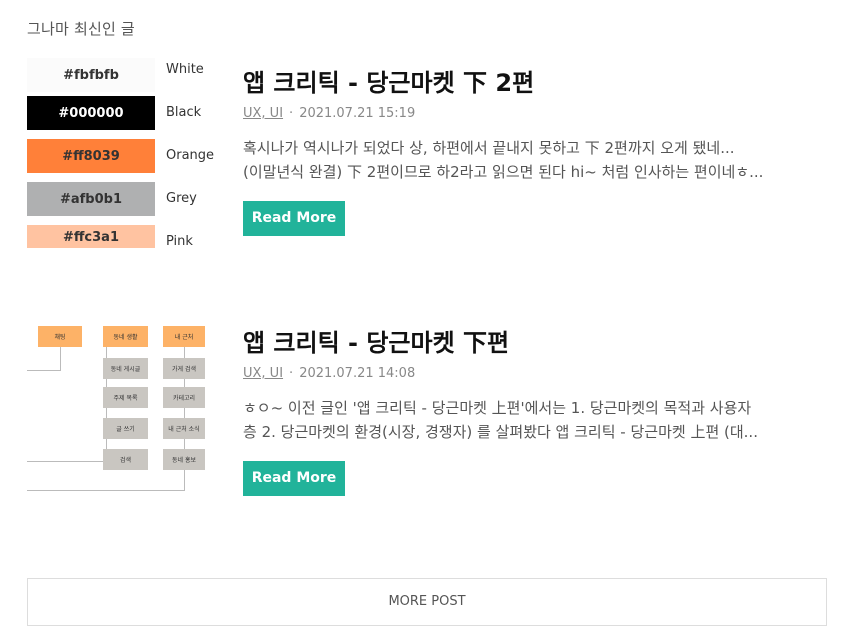 This screenshot has width=852, height=643. What do you see at coordinates (91, 199) in the screenshot?
I see `swatch-grey: #afb0b1` at bounding box center [91, 199].